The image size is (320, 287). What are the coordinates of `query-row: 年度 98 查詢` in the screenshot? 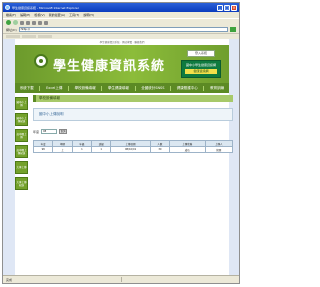 It's located at (133, 131).